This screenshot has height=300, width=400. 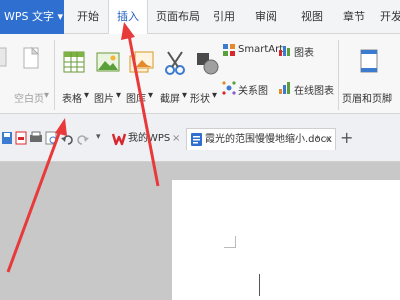 I want to click on table-label: 表格, so click(x=72, y=99).